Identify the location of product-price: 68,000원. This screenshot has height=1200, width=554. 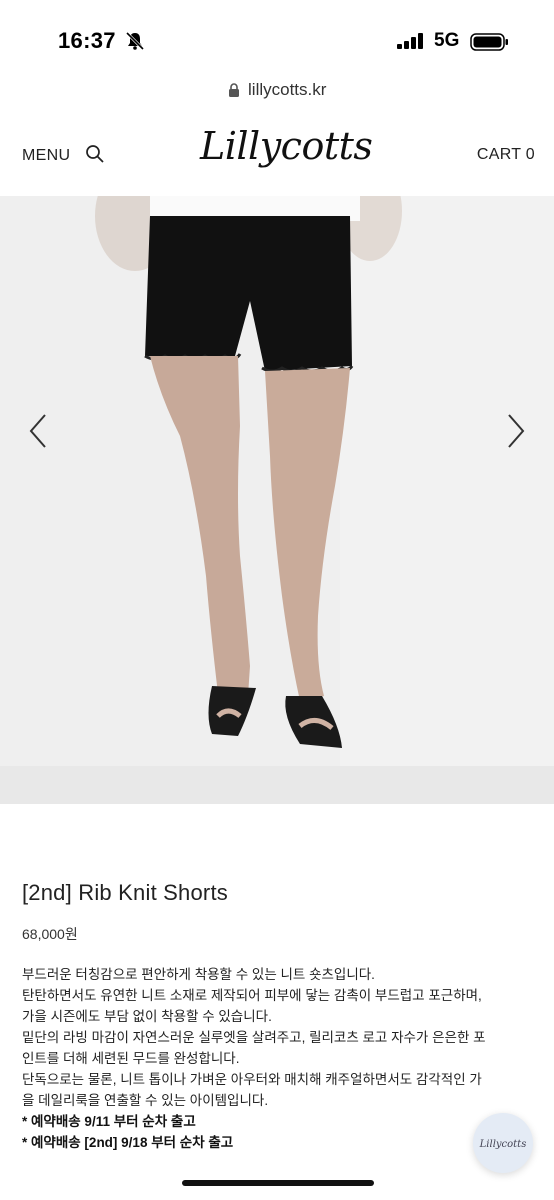
(50, 934).